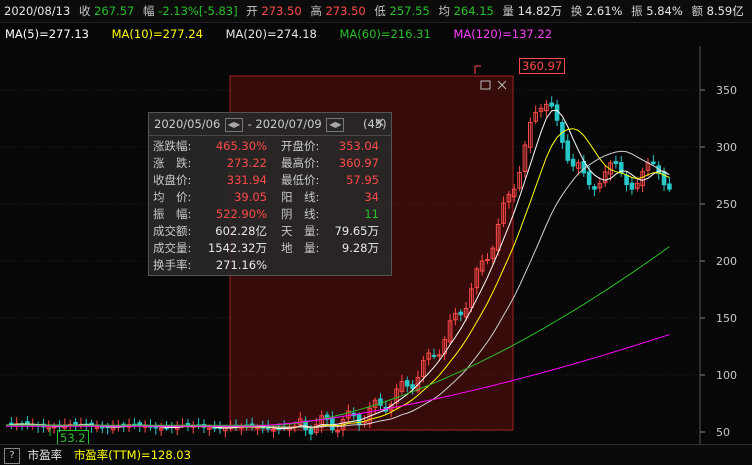 The width and height of the screenshot is (752, 465). What do you see at coordinates (300, 146) in the screenshot?
I see `stat-cell: 开盘价:` at bounding box center [300, 146].